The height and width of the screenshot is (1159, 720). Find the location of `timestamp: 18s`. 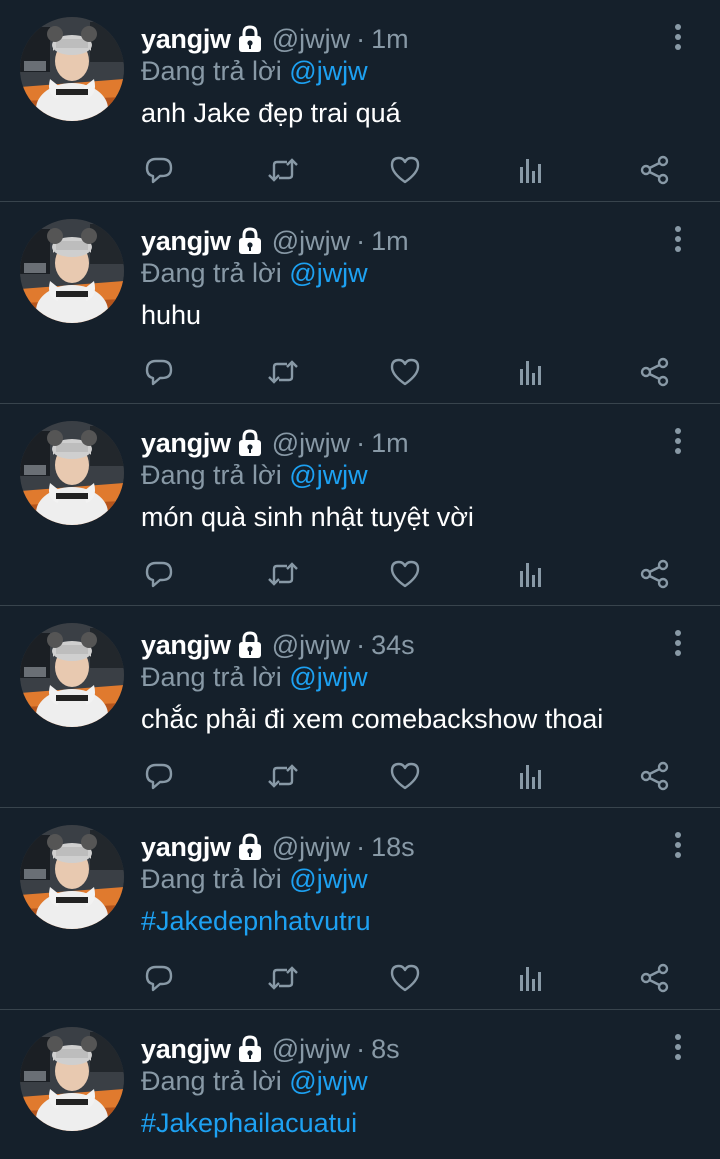

timestamp: 18s is located at coordinates (393, 847).